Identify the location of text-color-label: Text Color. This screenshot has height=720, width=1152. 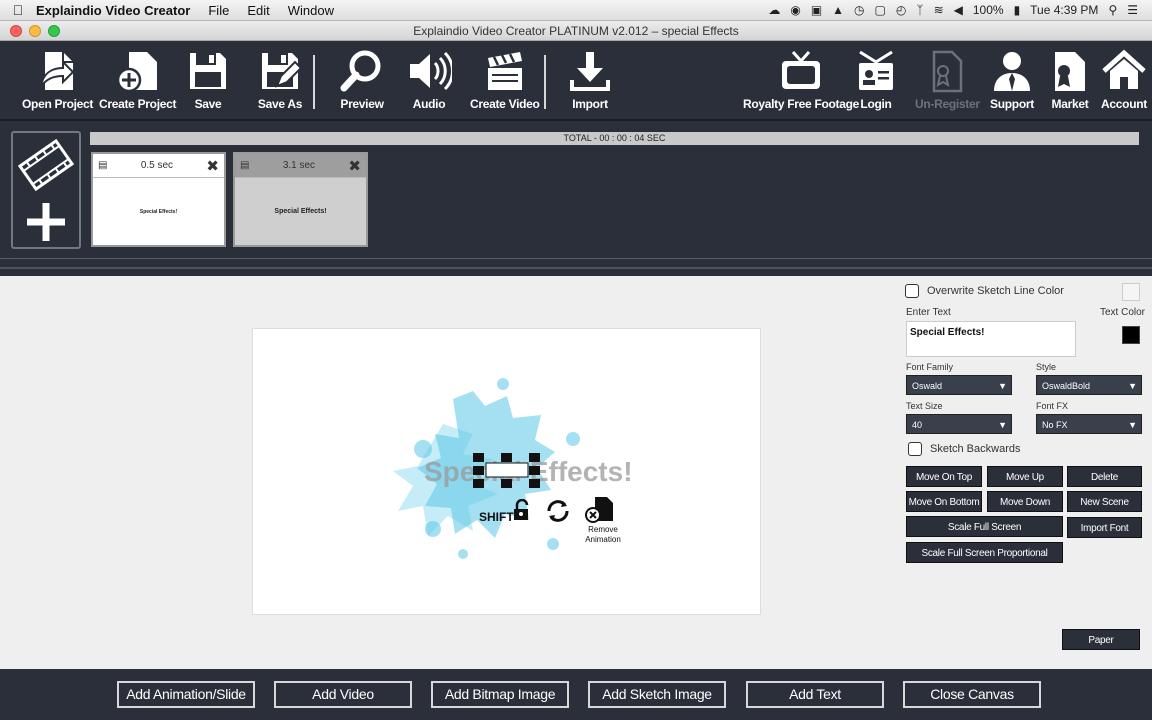
(1123, 312).